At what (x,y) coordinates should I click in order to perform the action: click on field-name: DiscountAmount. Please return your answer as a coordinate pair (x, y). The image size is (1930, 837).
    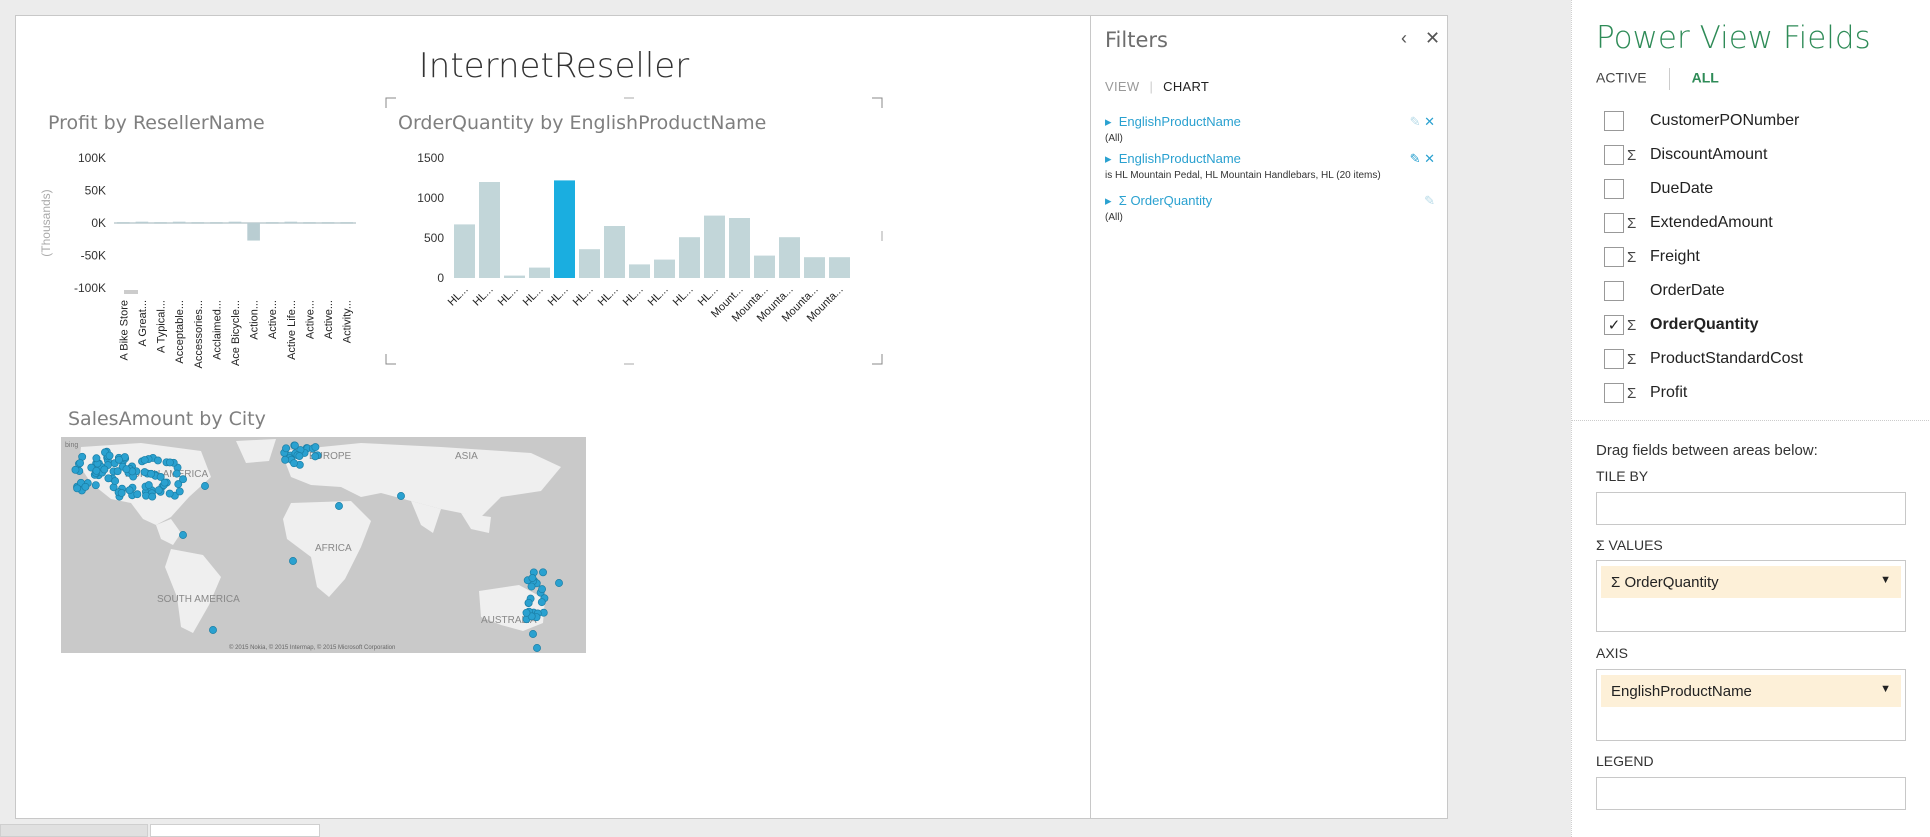
    Looking at the image, I should click on (1709, 154).